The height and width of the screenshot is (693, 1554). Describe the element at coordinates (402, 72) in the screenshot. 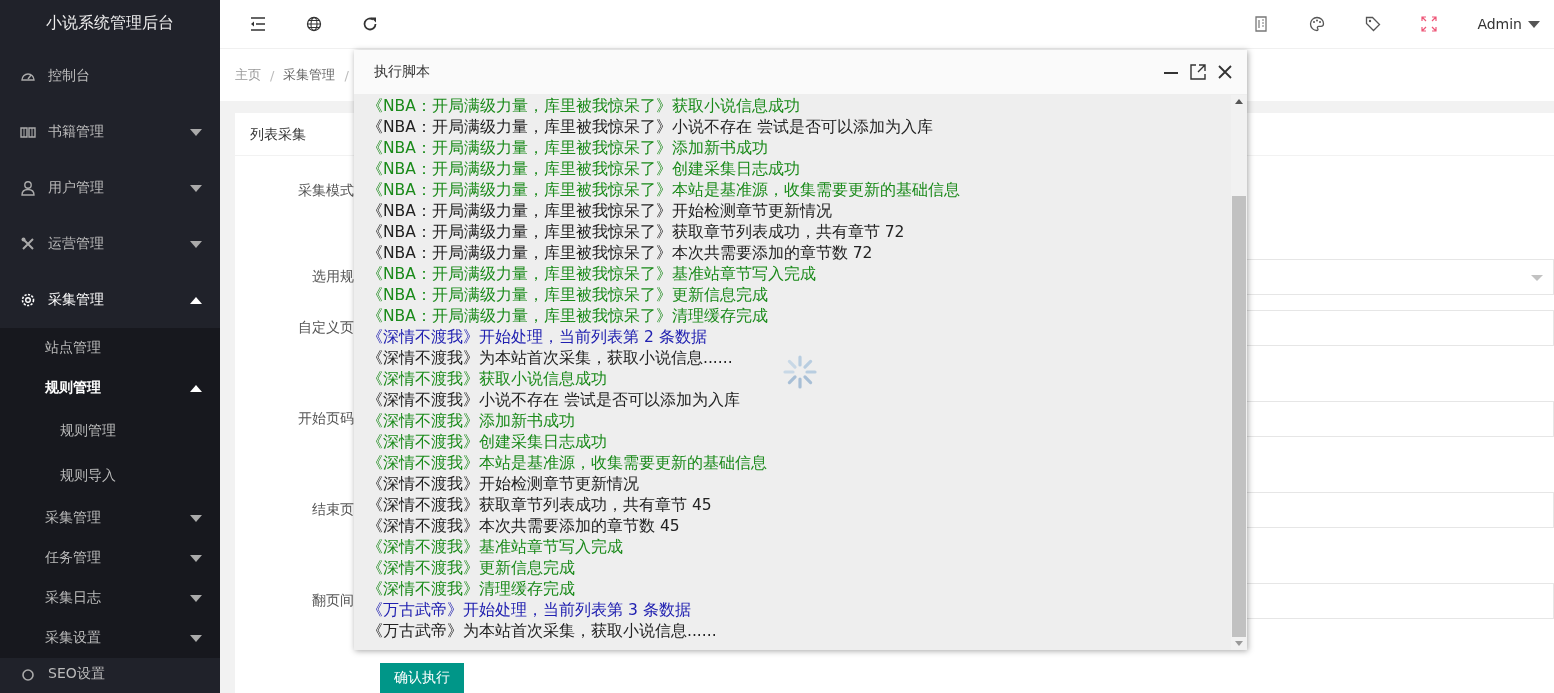

I see `dialog-title: 执行脚本` at that location.